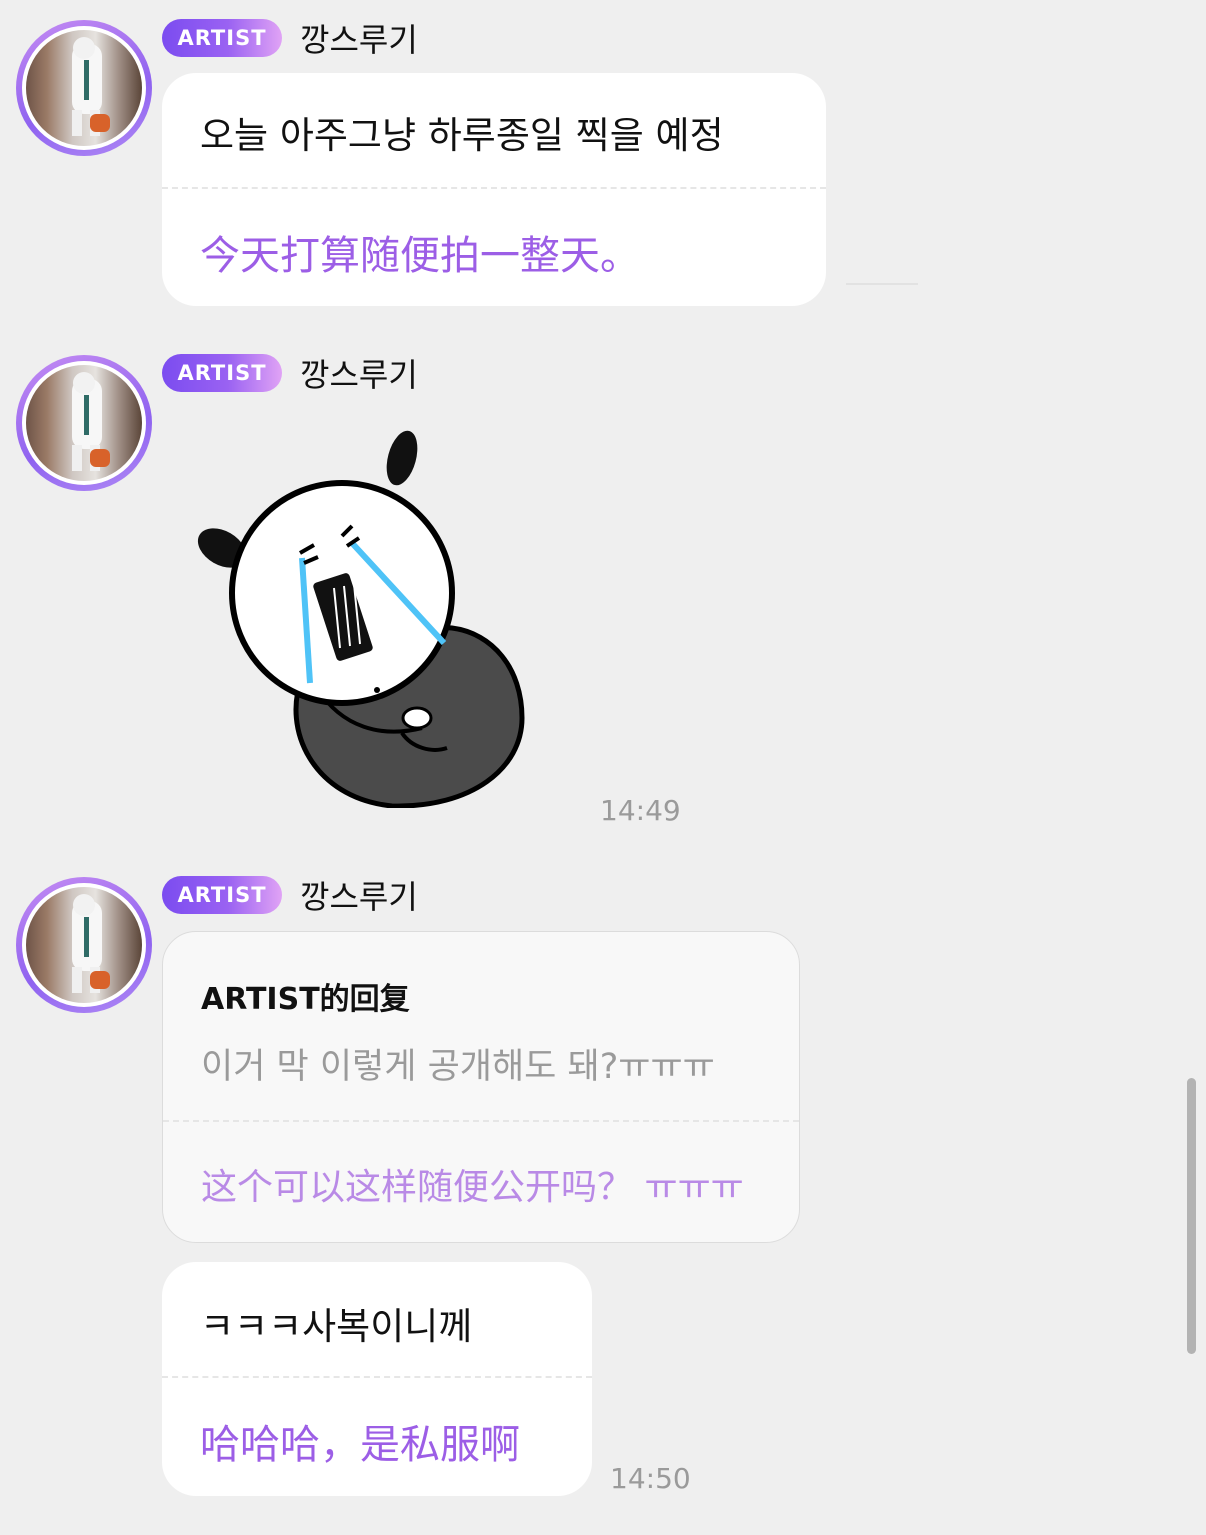 This screenshot has width=1206, height=1535. What do you see at coordinates (462, 135) in the screenshot?
I see `message-text: 오늘 아주그냥 하루종일 찍을 예정` at bounding box center [462, 135].